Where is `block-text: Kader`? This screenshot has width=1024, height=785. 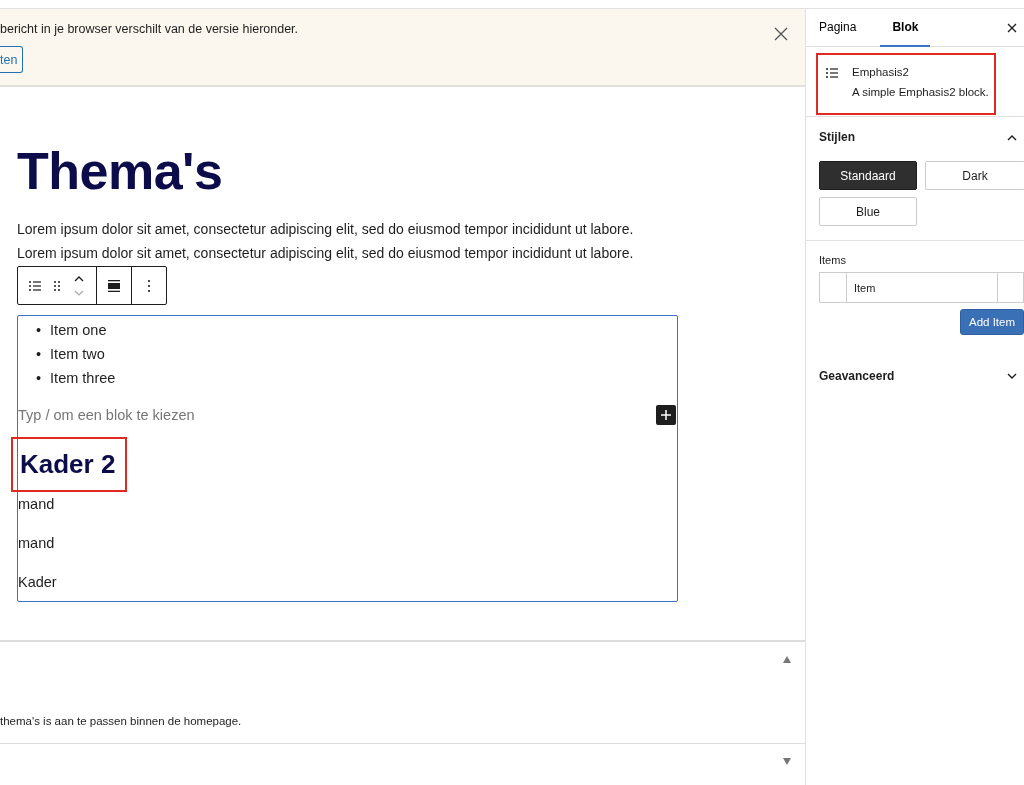
block-text: Kader is located at coordinates (38, 582).